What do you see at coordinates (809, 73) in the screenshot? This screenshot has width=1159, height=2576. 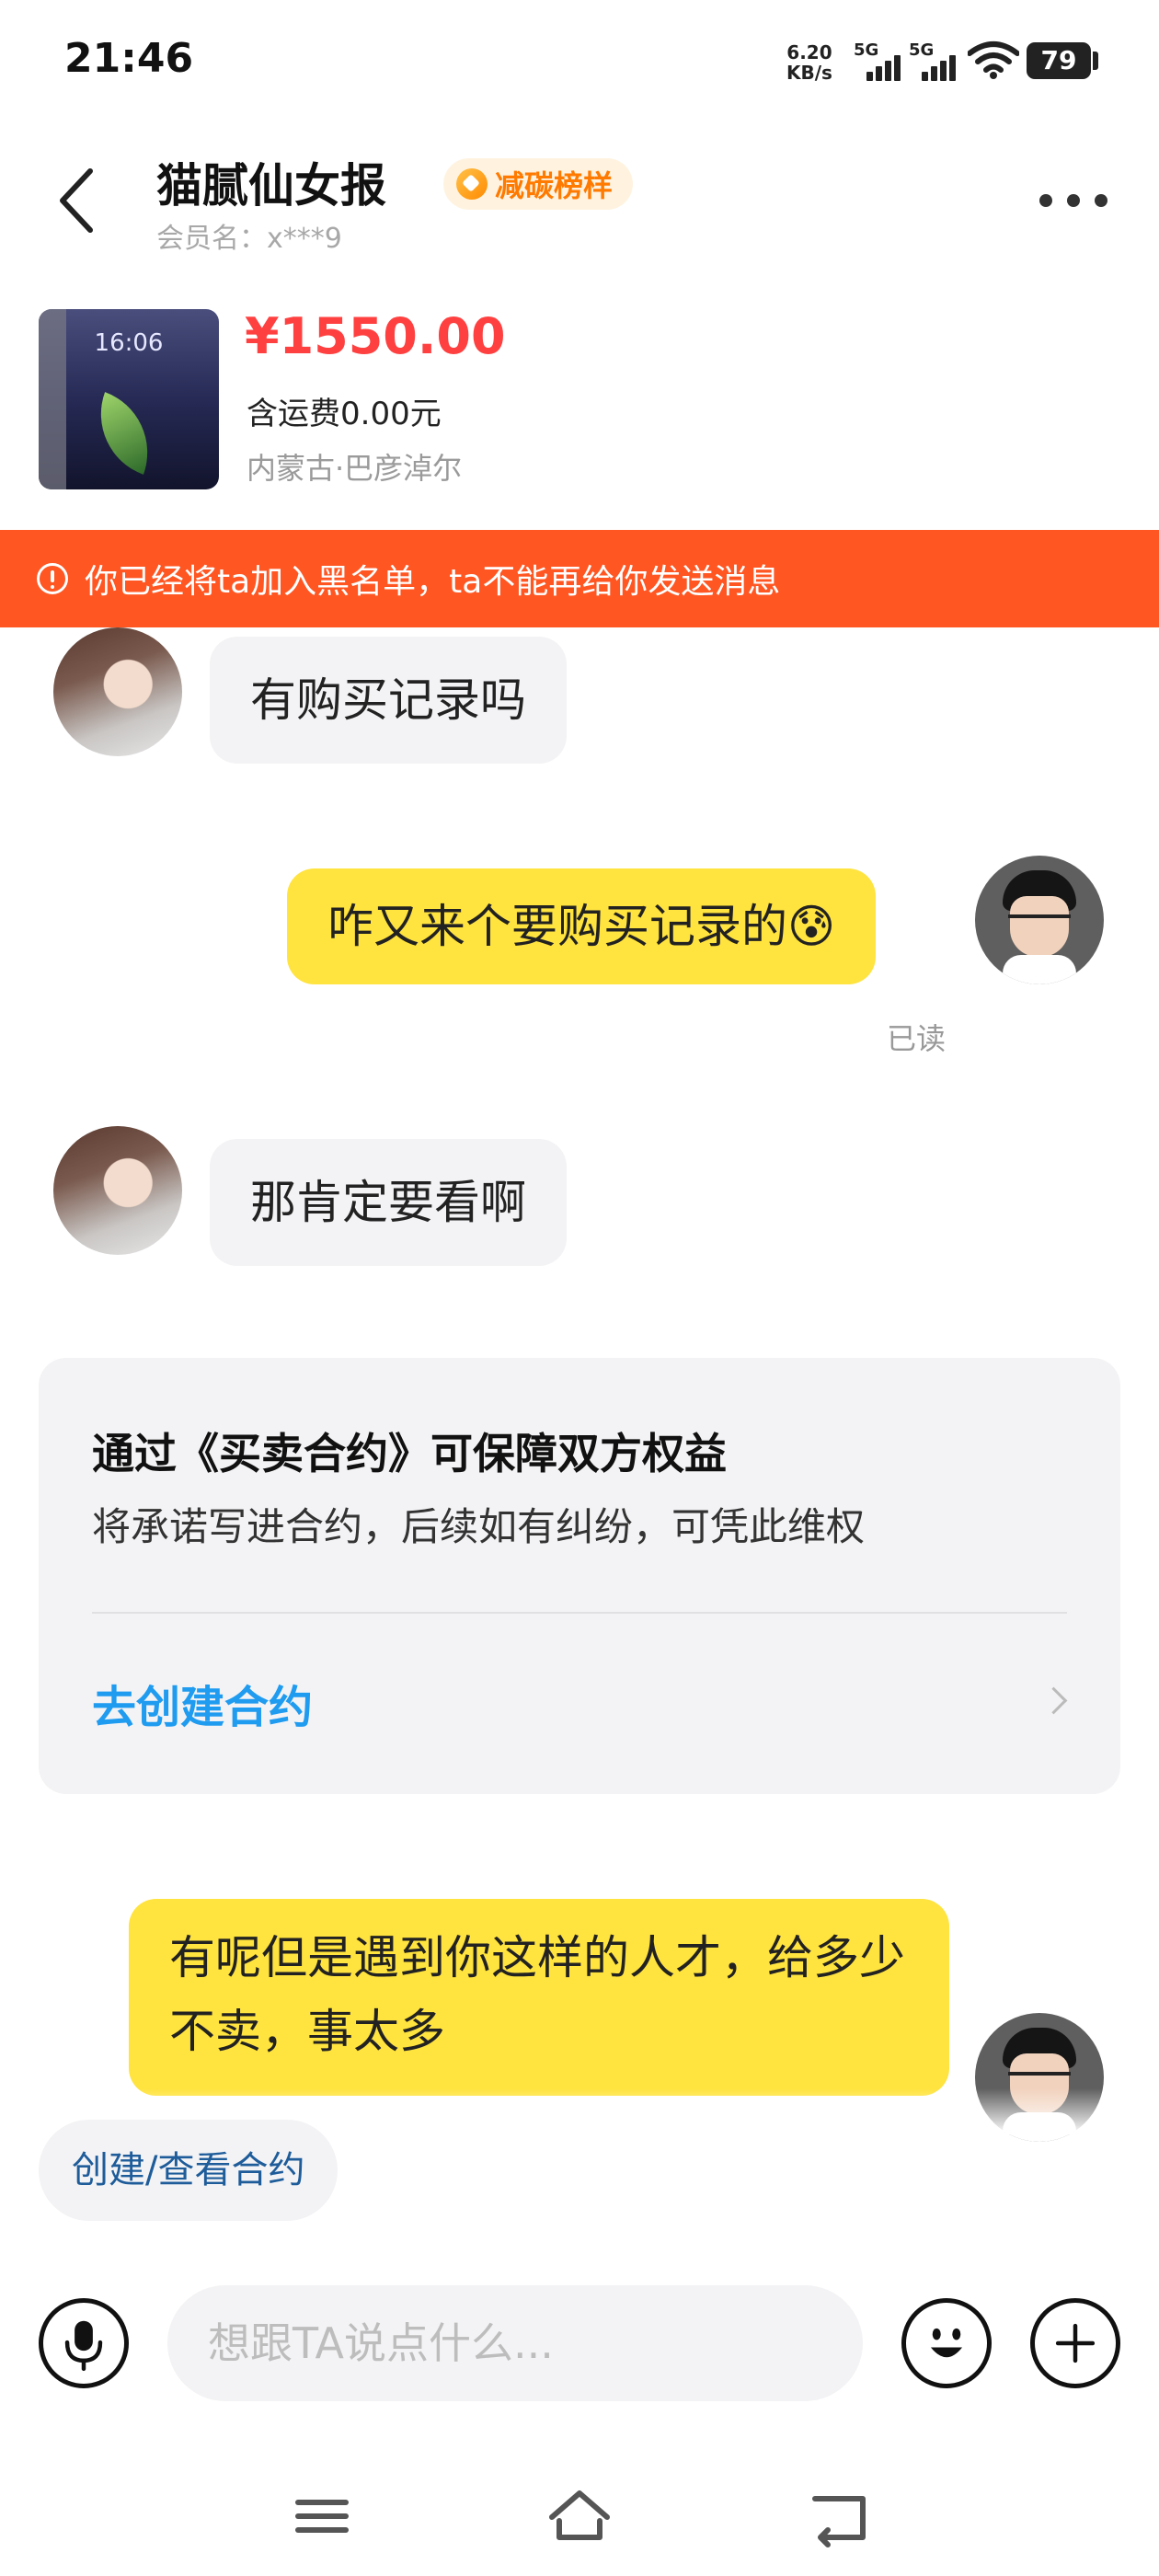 I see `network-speed-unit: KB/s` at bounding box center [809, 73].